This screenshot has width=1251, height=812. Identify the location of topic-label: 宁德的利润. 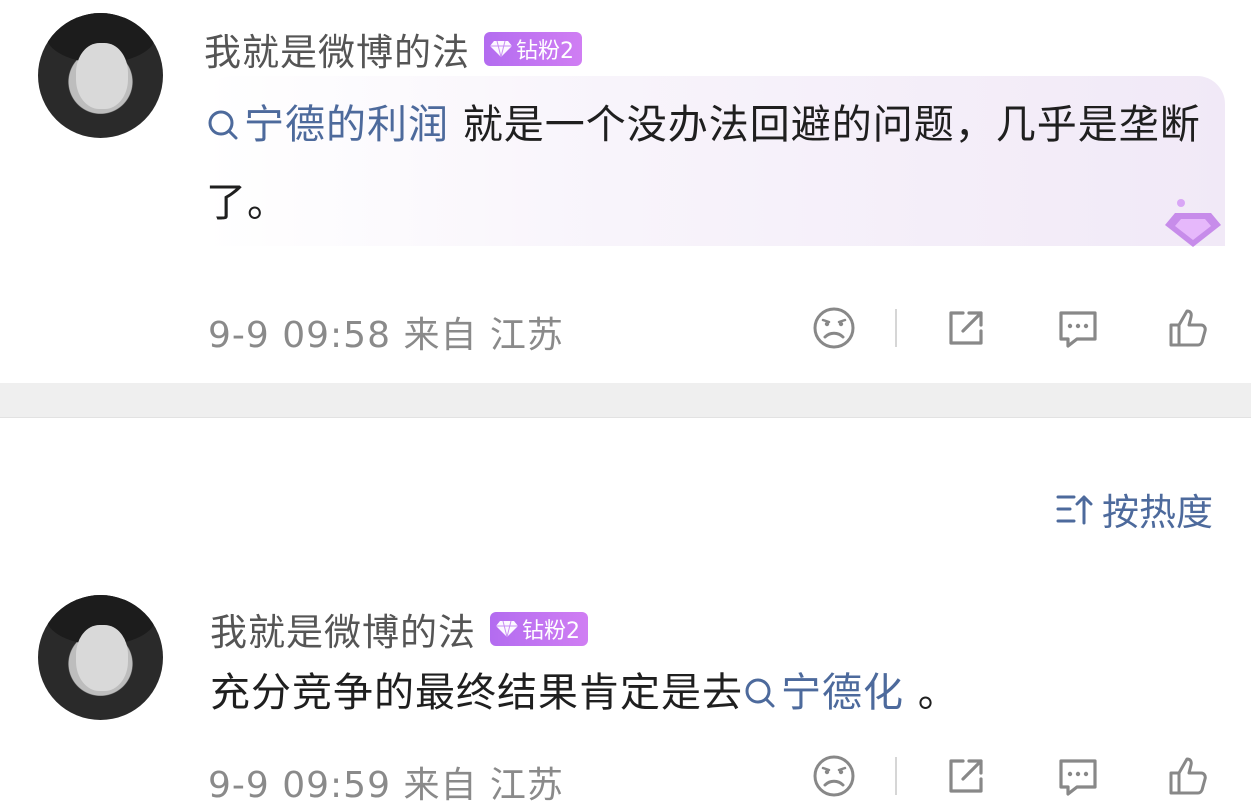
(346, 125).